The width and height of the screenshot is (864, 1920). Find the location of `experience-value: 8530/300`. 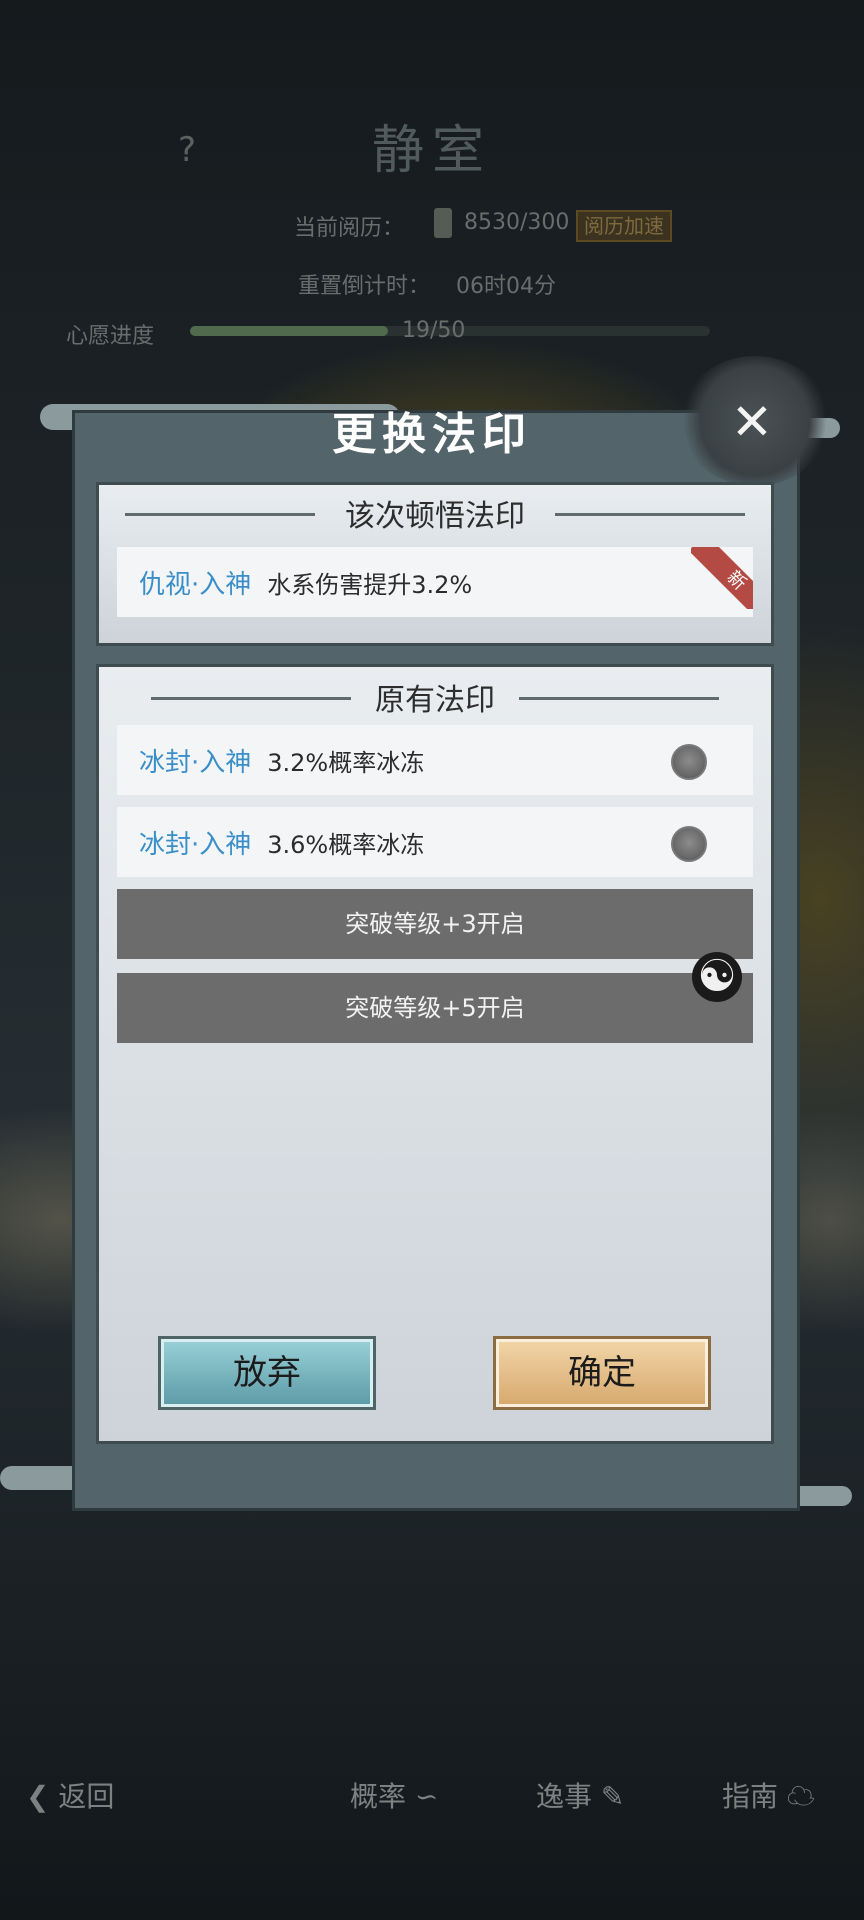

experience-value: 8530/300 is located at coordinates (517, 222).